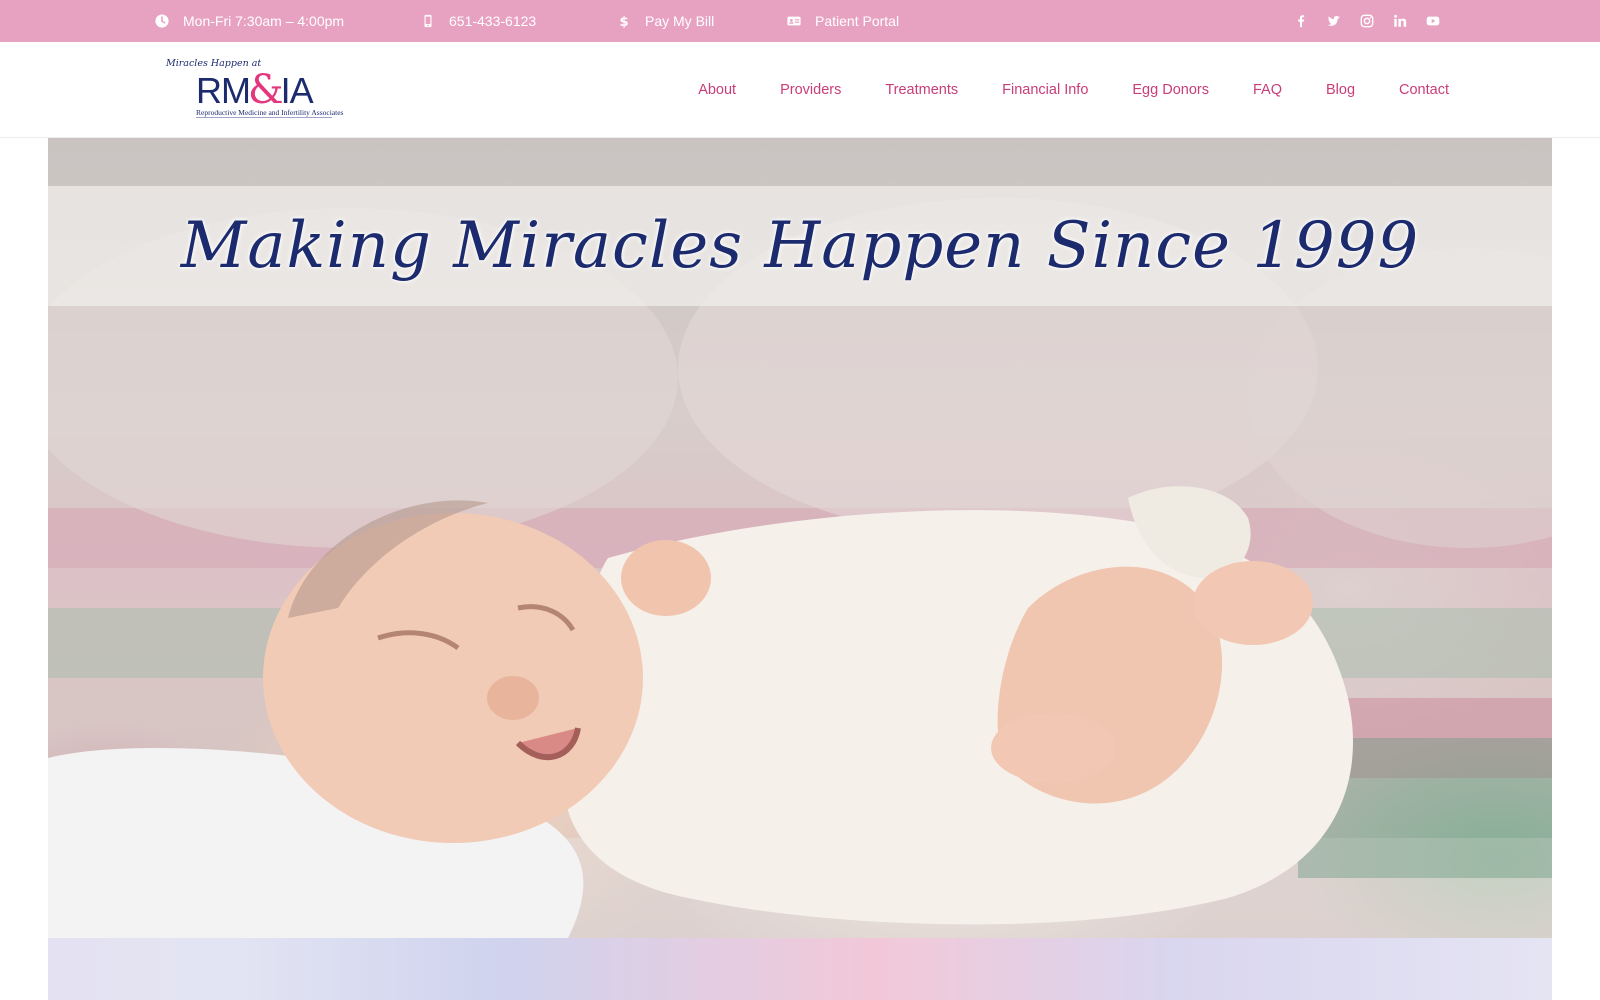 The height and width of the screenshot is (1000, 1600). Describe the element at coordinates (428, 21) in the screenshot. I see `mobile-phone-icon` at that location.